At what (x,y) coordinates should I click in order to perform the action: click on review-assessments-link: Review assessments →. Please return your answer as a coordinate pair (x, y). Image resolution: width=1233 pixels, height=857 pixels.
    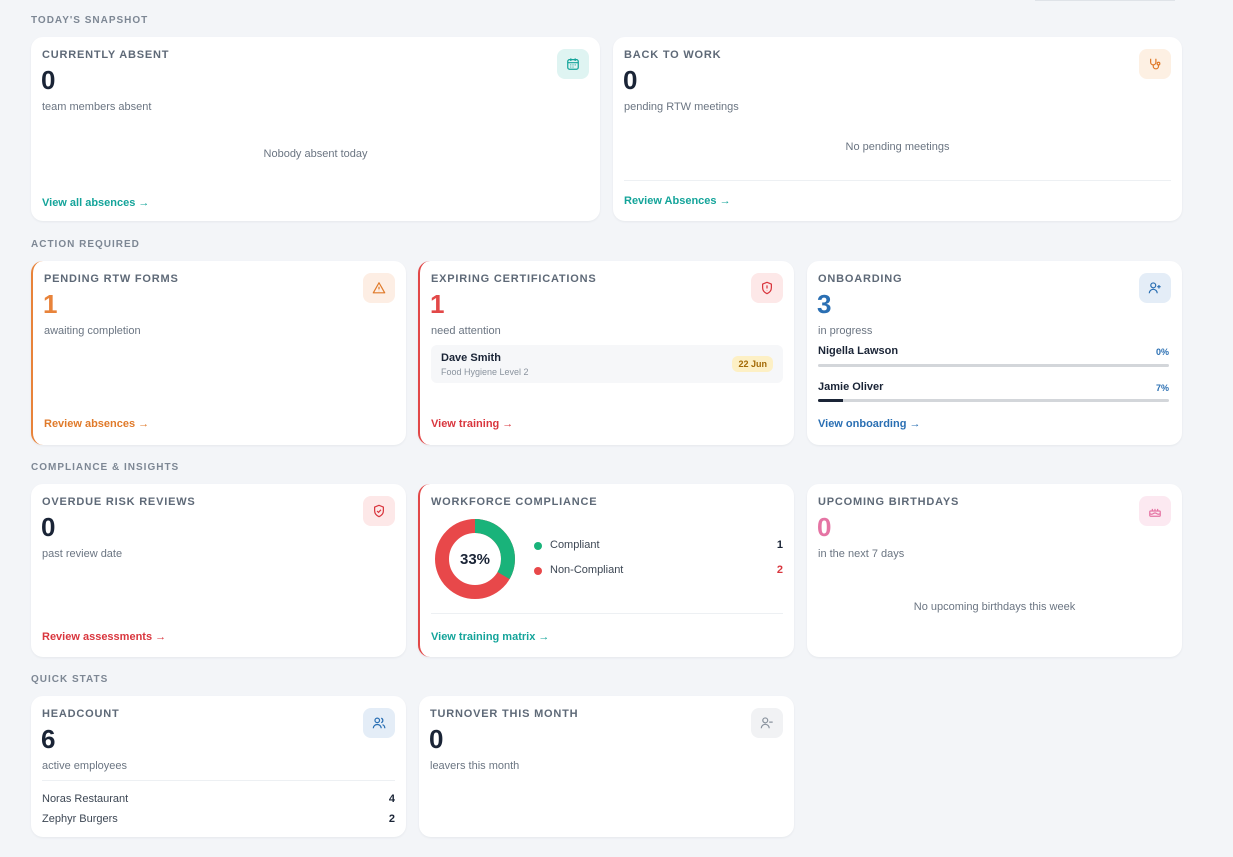
    Looking at the image, I should click on (104, 637).